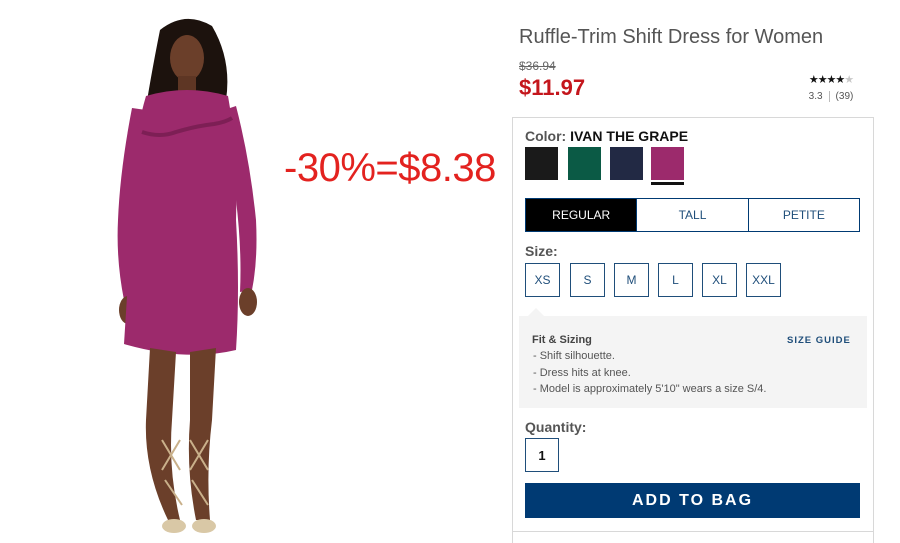 This screenshot has width=900, height=543. I want to click on quantity-label: Quantity:, so click(556, 427).